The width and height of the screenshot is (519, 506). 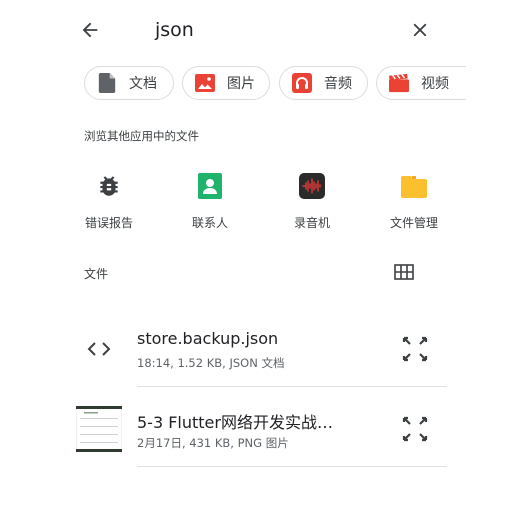 I want to click on browse-section-title: 浏览其他应用中的文件, so click(x=141, y=136).